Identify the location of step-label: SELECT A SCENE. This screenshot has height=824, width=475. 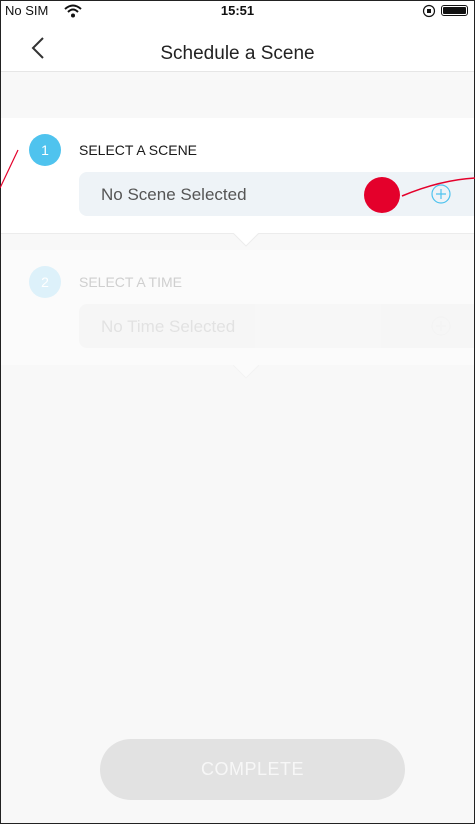
(138, 150).